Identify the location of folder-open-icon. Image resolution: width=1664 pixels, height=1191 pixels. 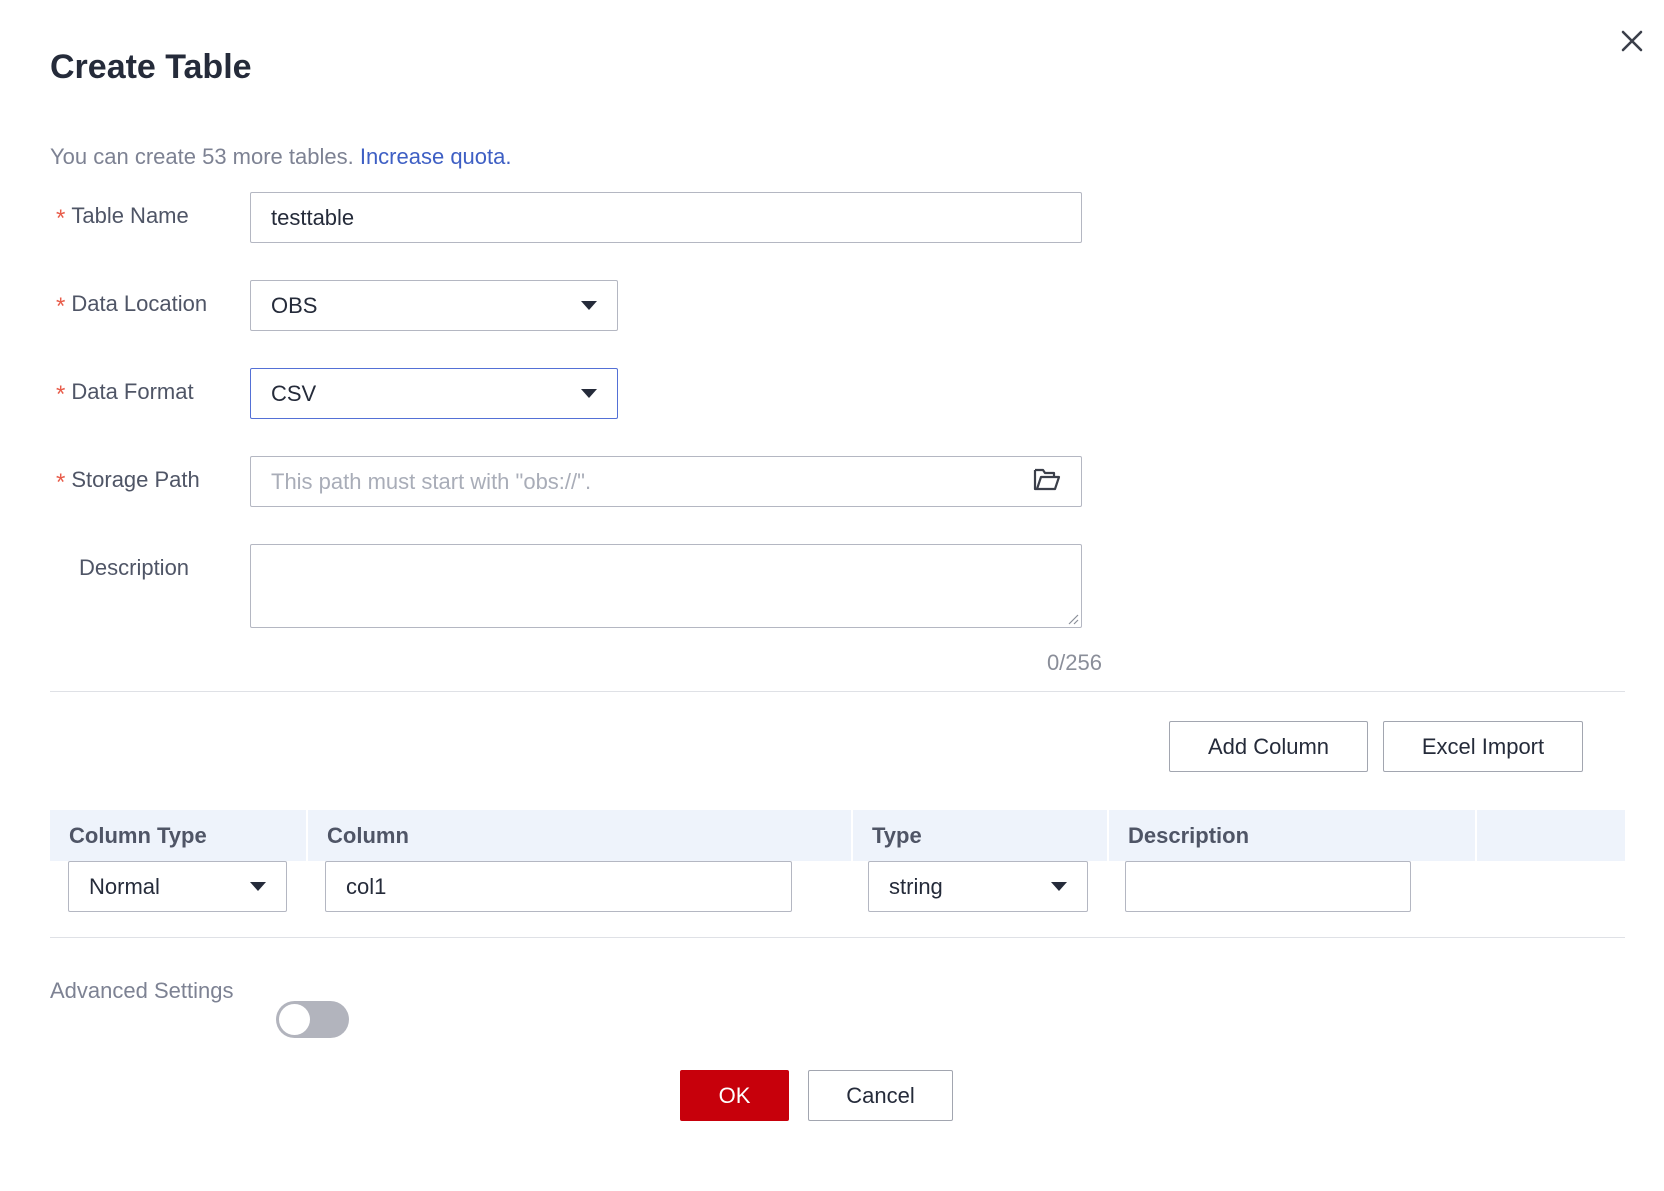
(1047, 482).